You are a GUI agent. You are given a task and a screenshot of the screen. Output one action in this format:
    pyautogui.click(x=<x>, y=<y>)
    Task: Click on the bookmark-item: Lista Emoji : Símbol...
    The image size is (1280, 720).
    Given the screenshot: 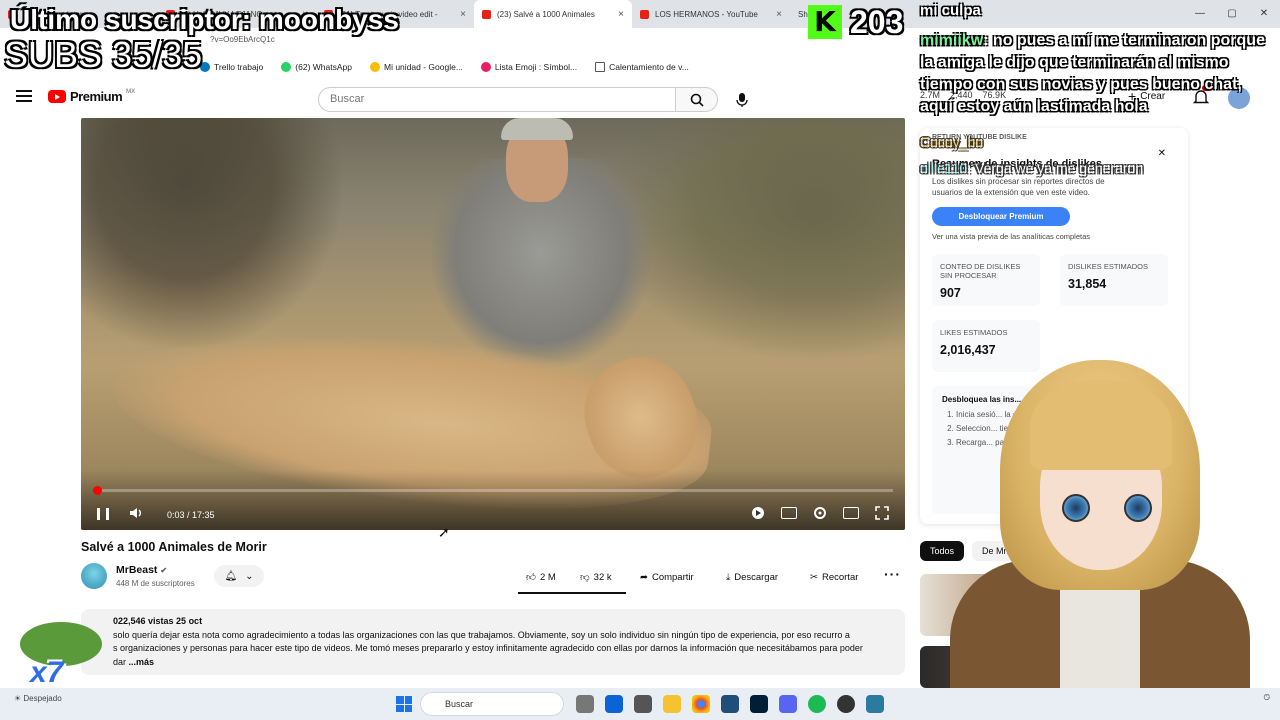 What is the action you would take?
    pyautogui.click(x=528, y=67)
    